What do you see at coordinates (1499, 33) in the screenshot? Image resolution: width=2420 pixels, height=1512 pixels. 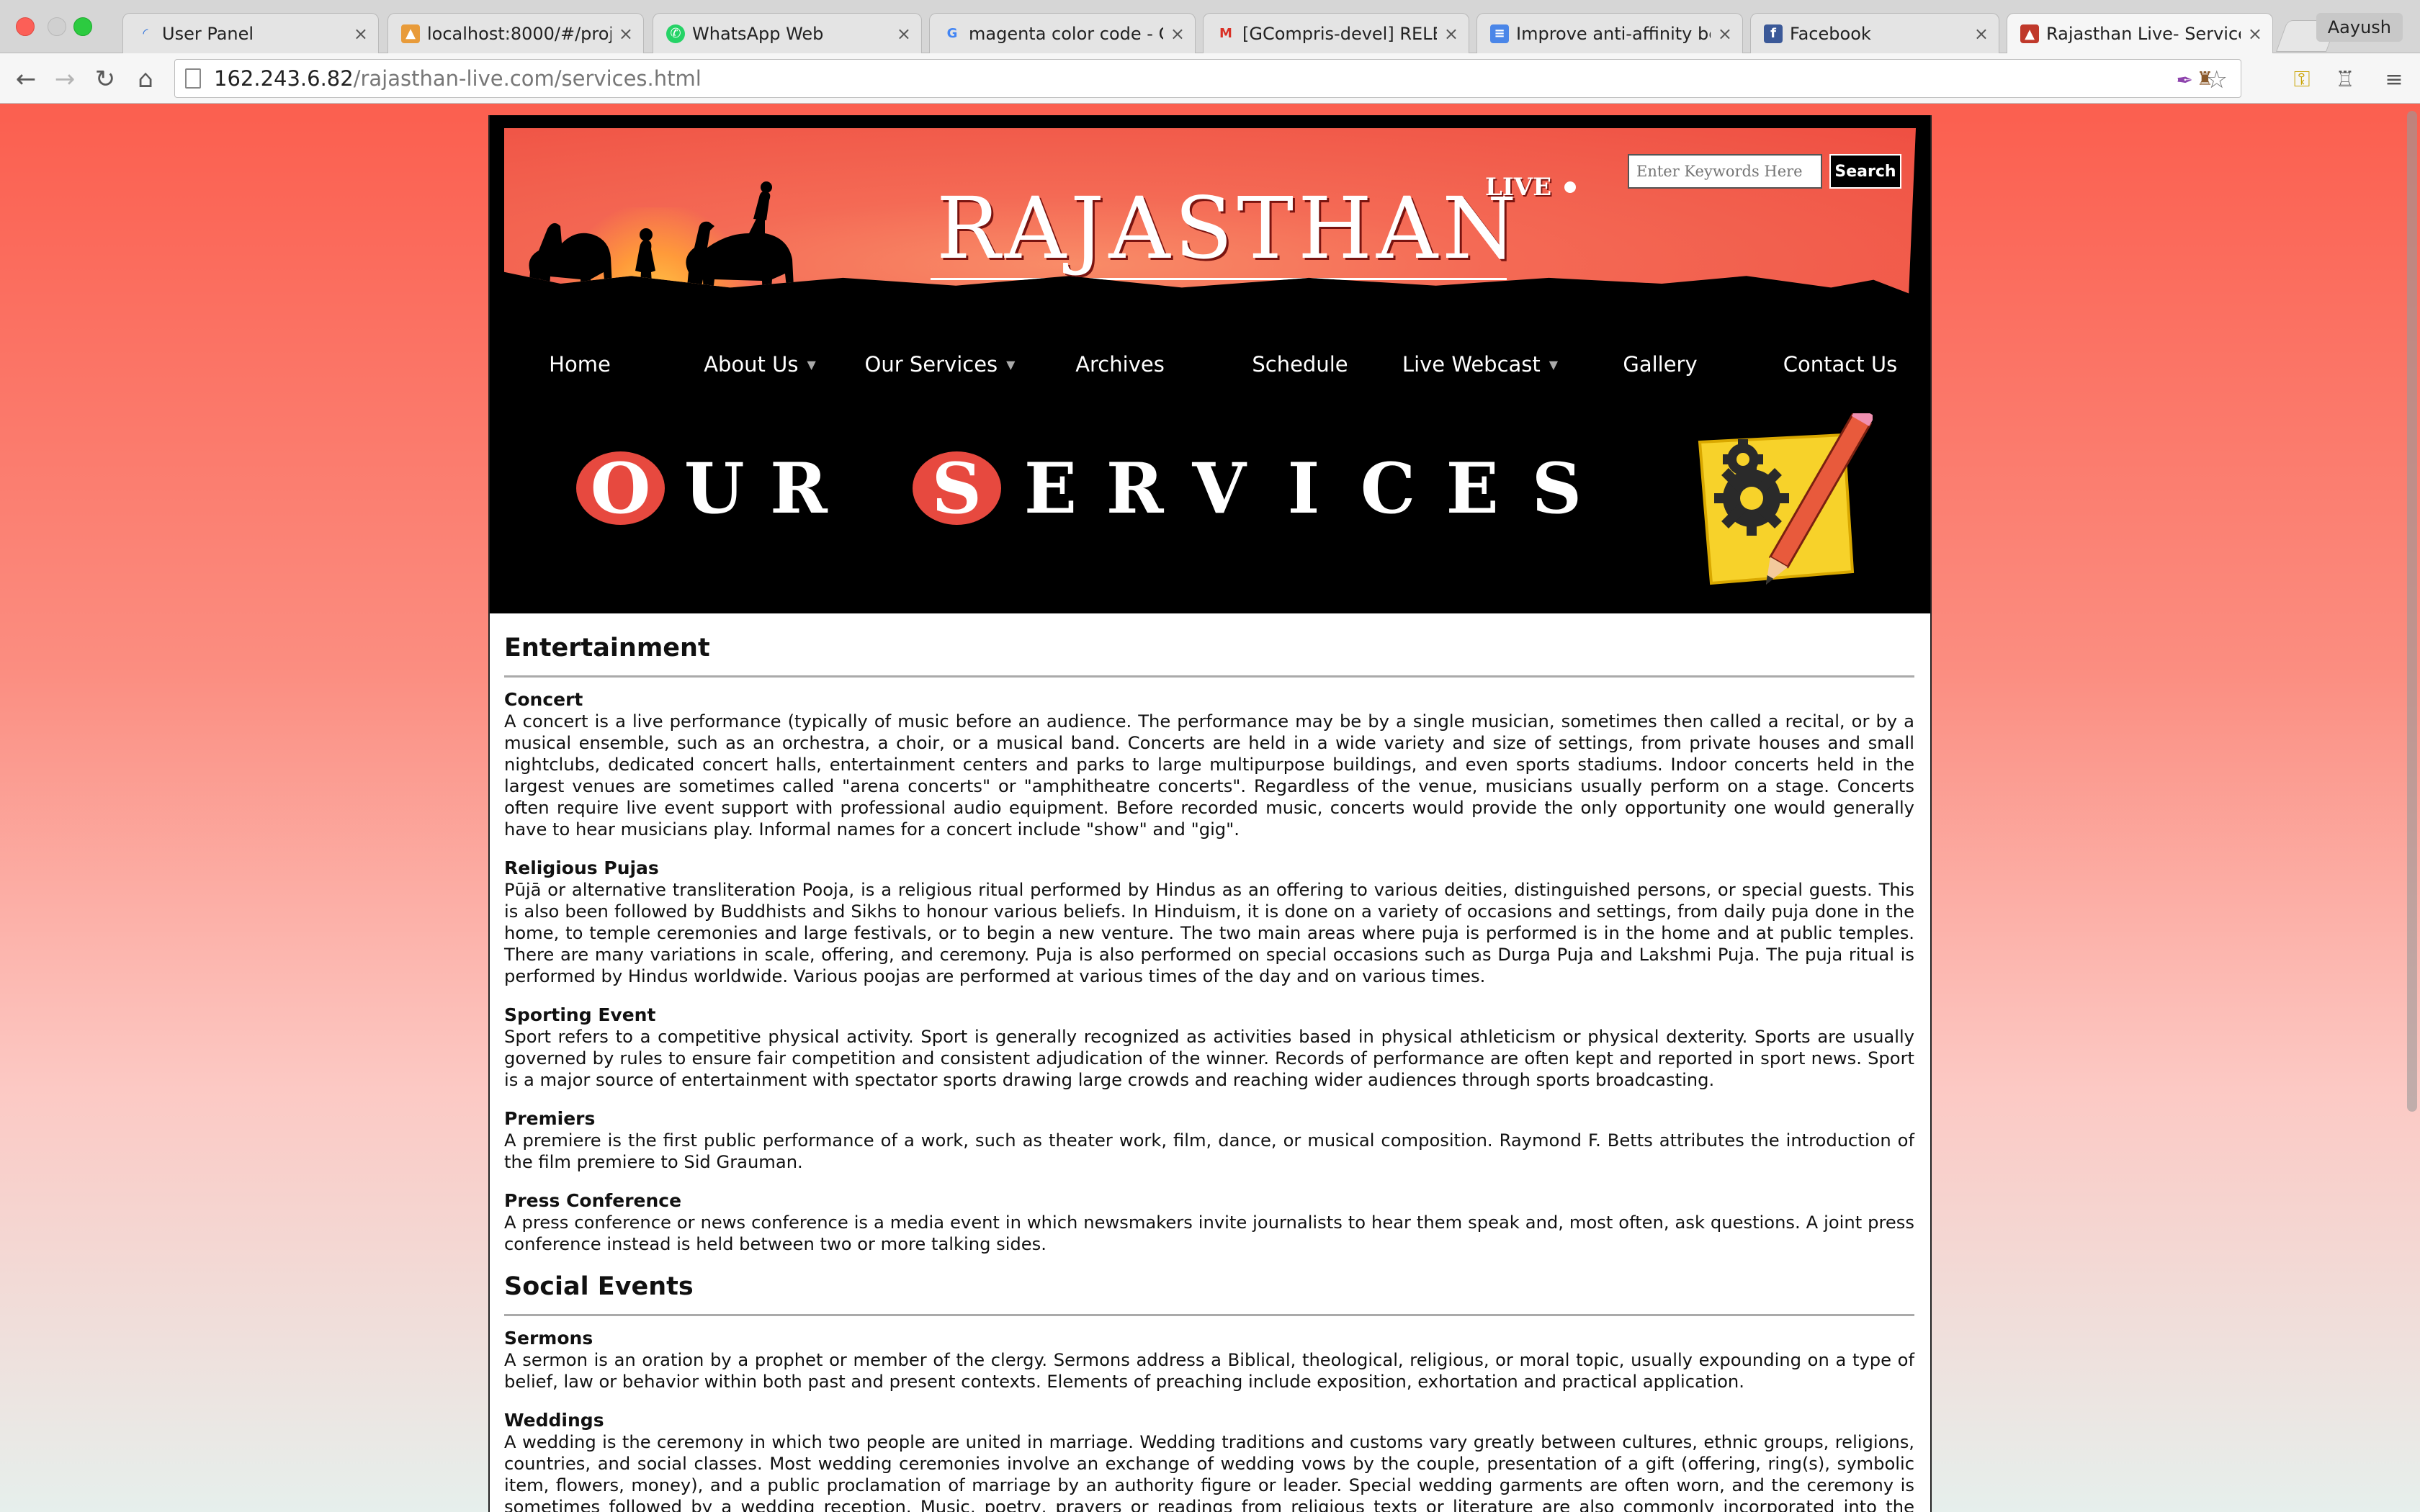 I see `docs-icon: ≡` at bounding box center [1499, 33].